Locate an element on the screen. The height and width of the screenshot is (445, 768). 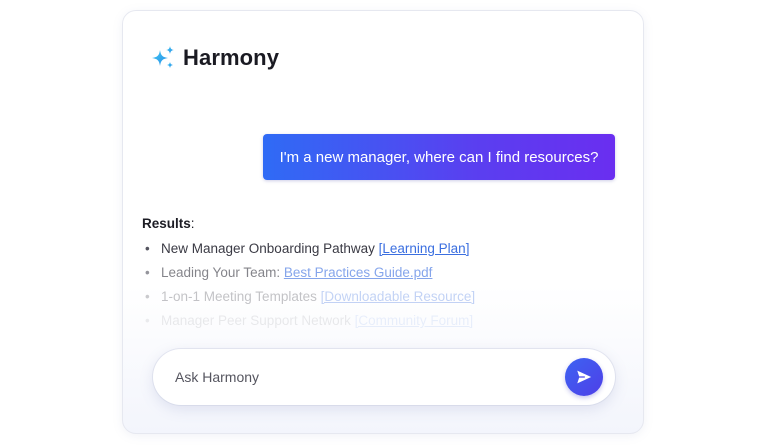
send-icon is located at coordinates (584, 377).